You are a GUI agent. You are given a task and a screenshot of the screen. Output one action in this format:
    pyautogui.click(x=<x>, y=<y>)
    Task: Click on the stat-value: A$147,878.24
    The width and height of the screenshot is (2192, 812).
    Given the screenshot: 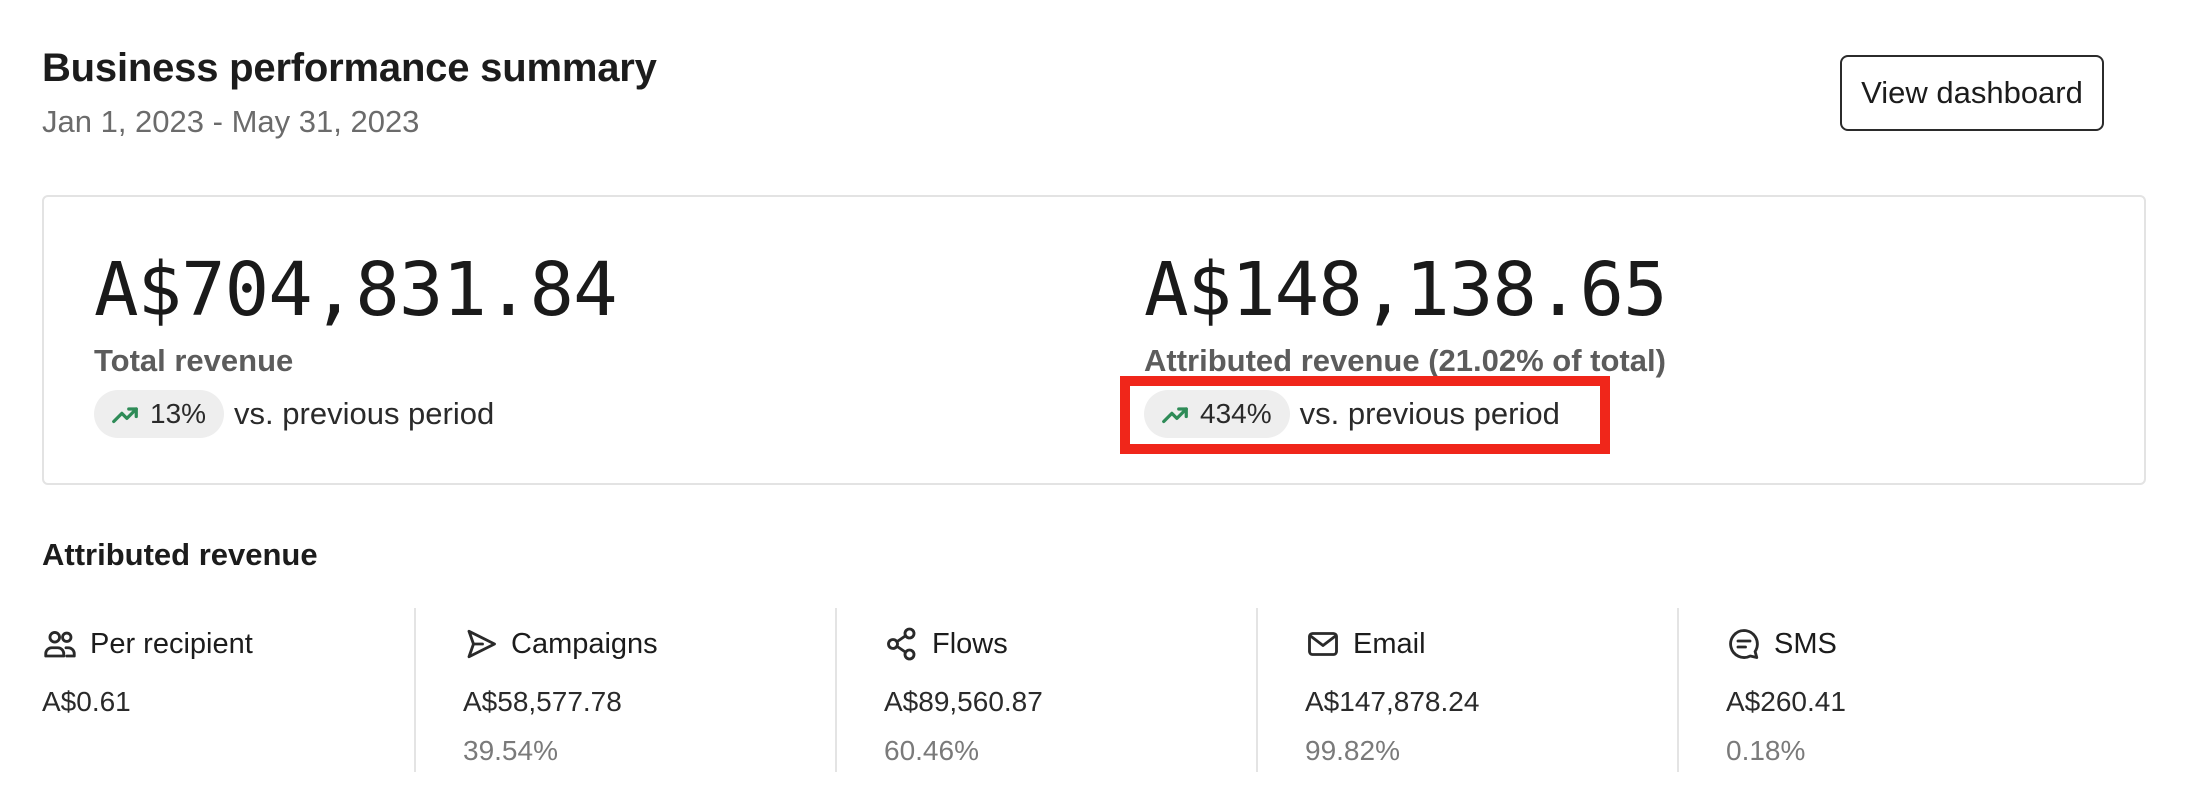 What is the action you would take?
    pyautogui.click(x=1392, y=701)
    